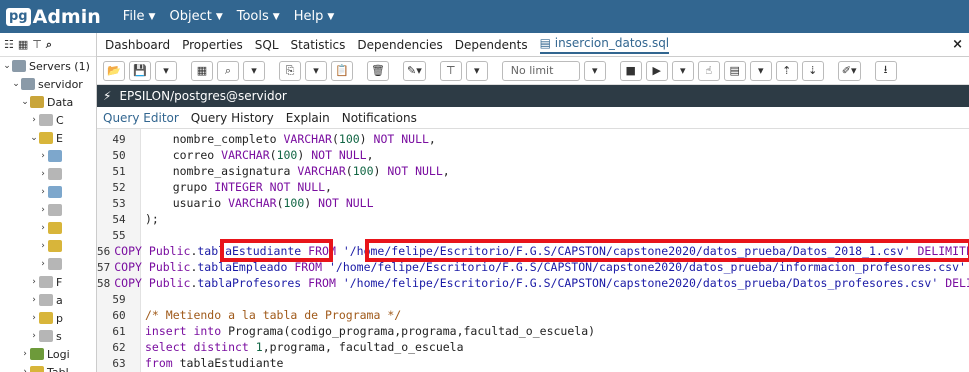 This screenshot has height=372, width=969. What do you see at coordinates (202, 70) in the screenshot?
I see `grid-button: ▦` at bounding box center [202, 70].